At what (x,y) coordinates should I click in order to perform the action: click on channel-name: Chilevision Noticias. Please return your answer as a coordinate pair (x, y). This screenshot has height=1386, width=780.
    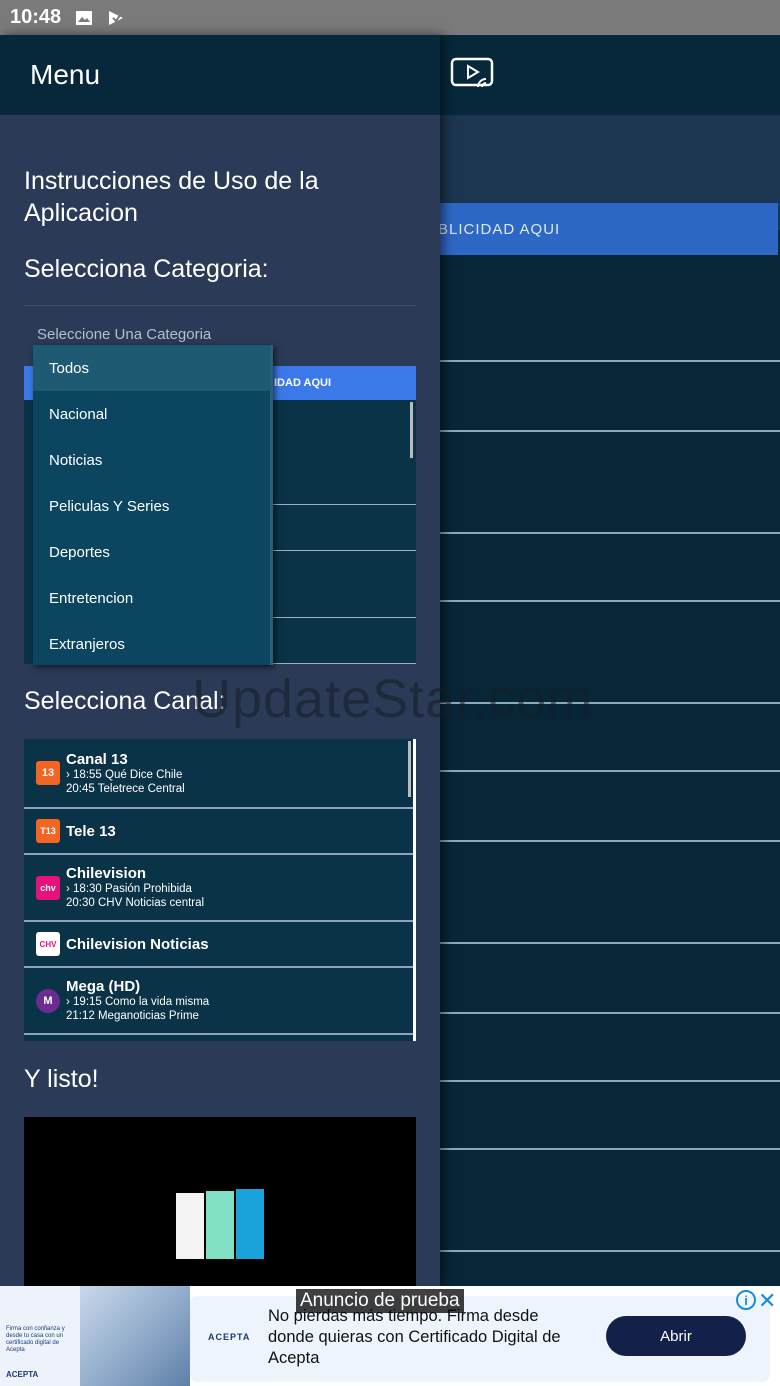
    Looking at the image, I should click on (137, 944).